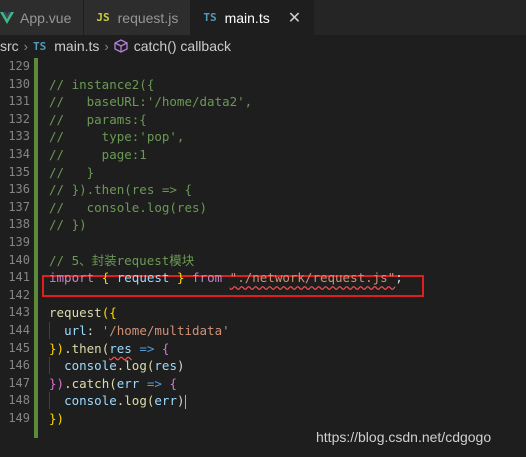  Describe the element at coordinates (294, 18) in the screenshot. I see `close-icon: ✕` at that location.